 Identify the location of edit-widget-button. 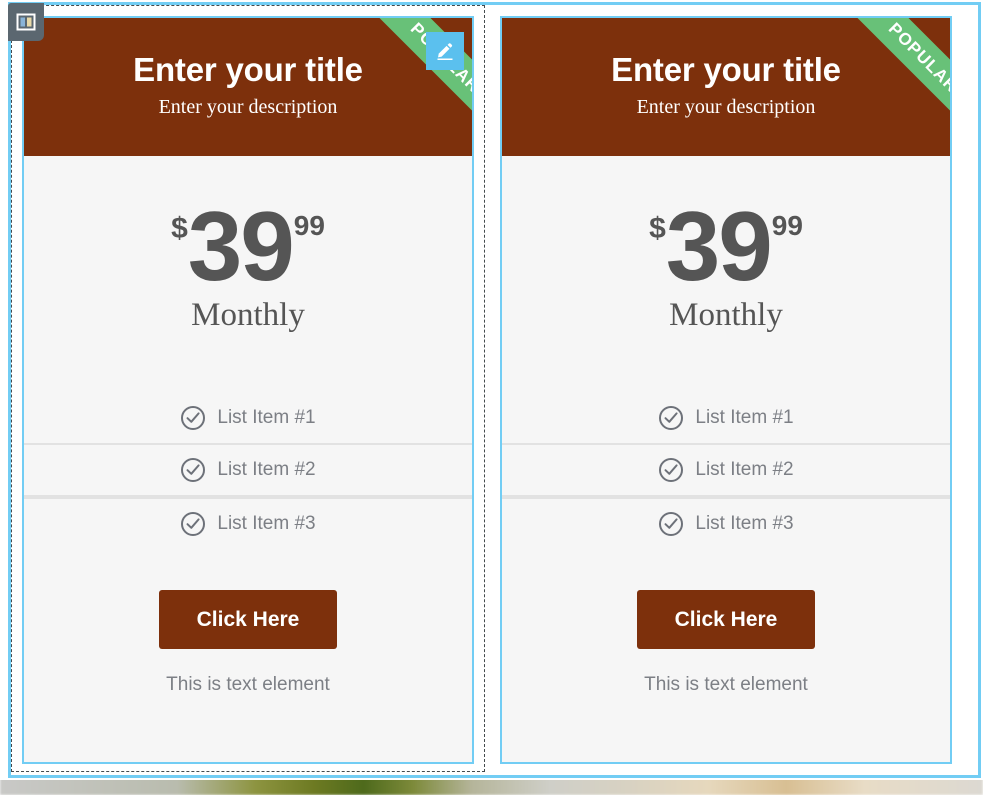
(445, 51).